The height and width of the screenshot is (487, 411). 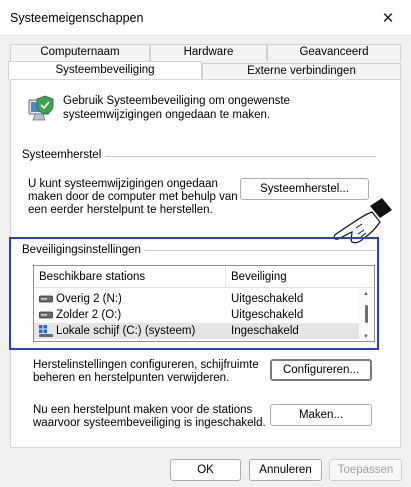 I want to click on tab-systeembeveiliging: Systeembeveiliging, so click(x=105, y=70).